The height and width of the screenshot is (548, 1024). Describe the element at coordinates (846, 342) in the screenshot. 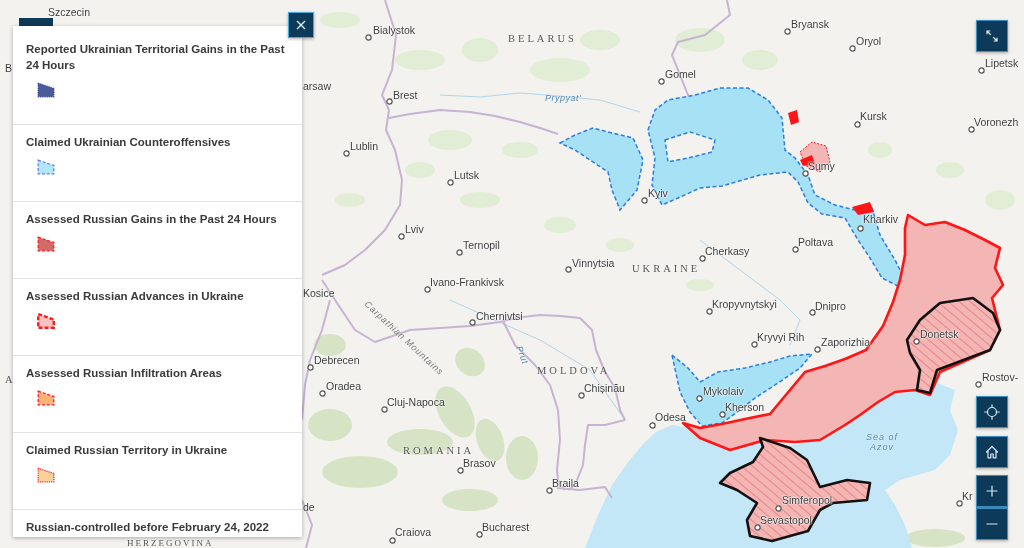

I see `city-label: Zaporizhia` at that location.